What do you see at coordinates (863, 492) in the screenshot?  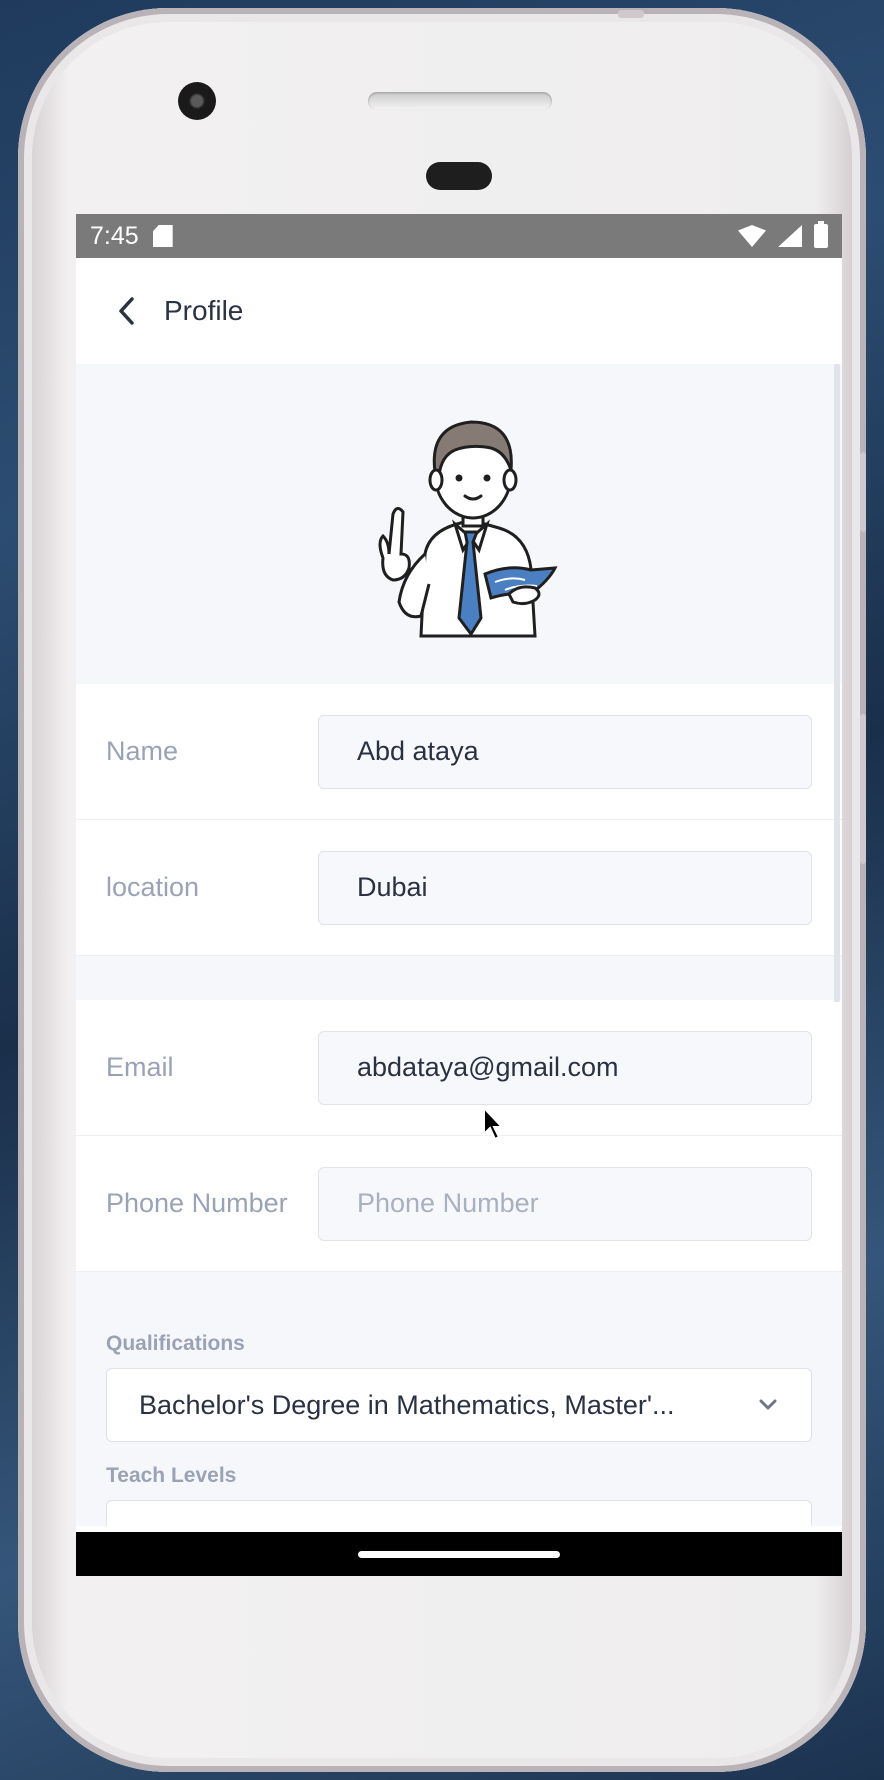 I see `power-button` at bounding box center [863, 492].